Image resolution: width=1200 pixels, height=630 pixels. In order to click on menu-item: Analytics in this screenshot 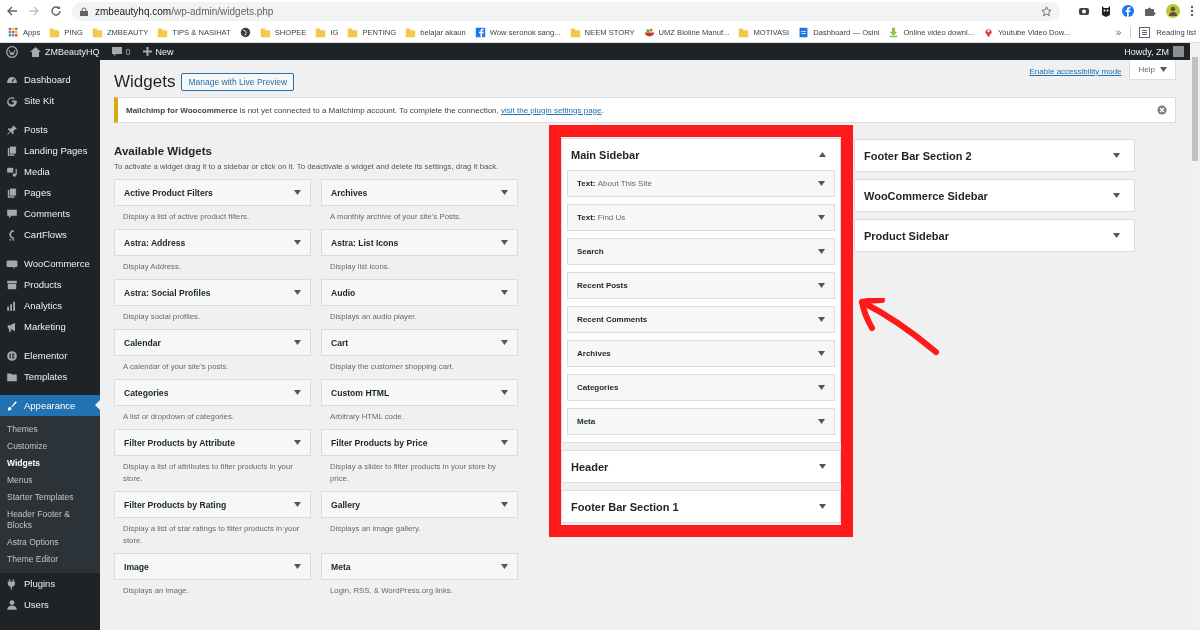, I will do `click(50, 305)`.